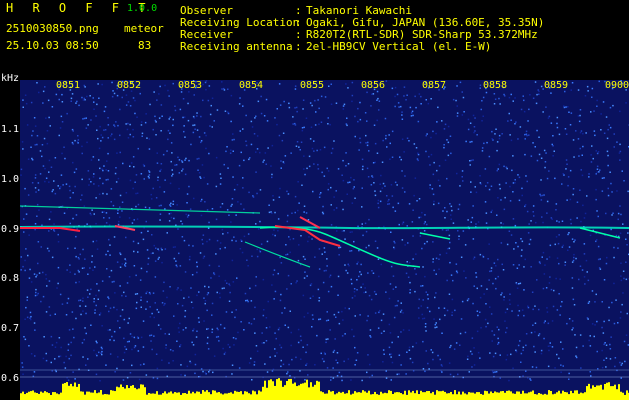 The image size is (629, 400). Describe the element at coordinates (495, 85) in the screenshot. I see `x-tick-label: 0858` at that location.